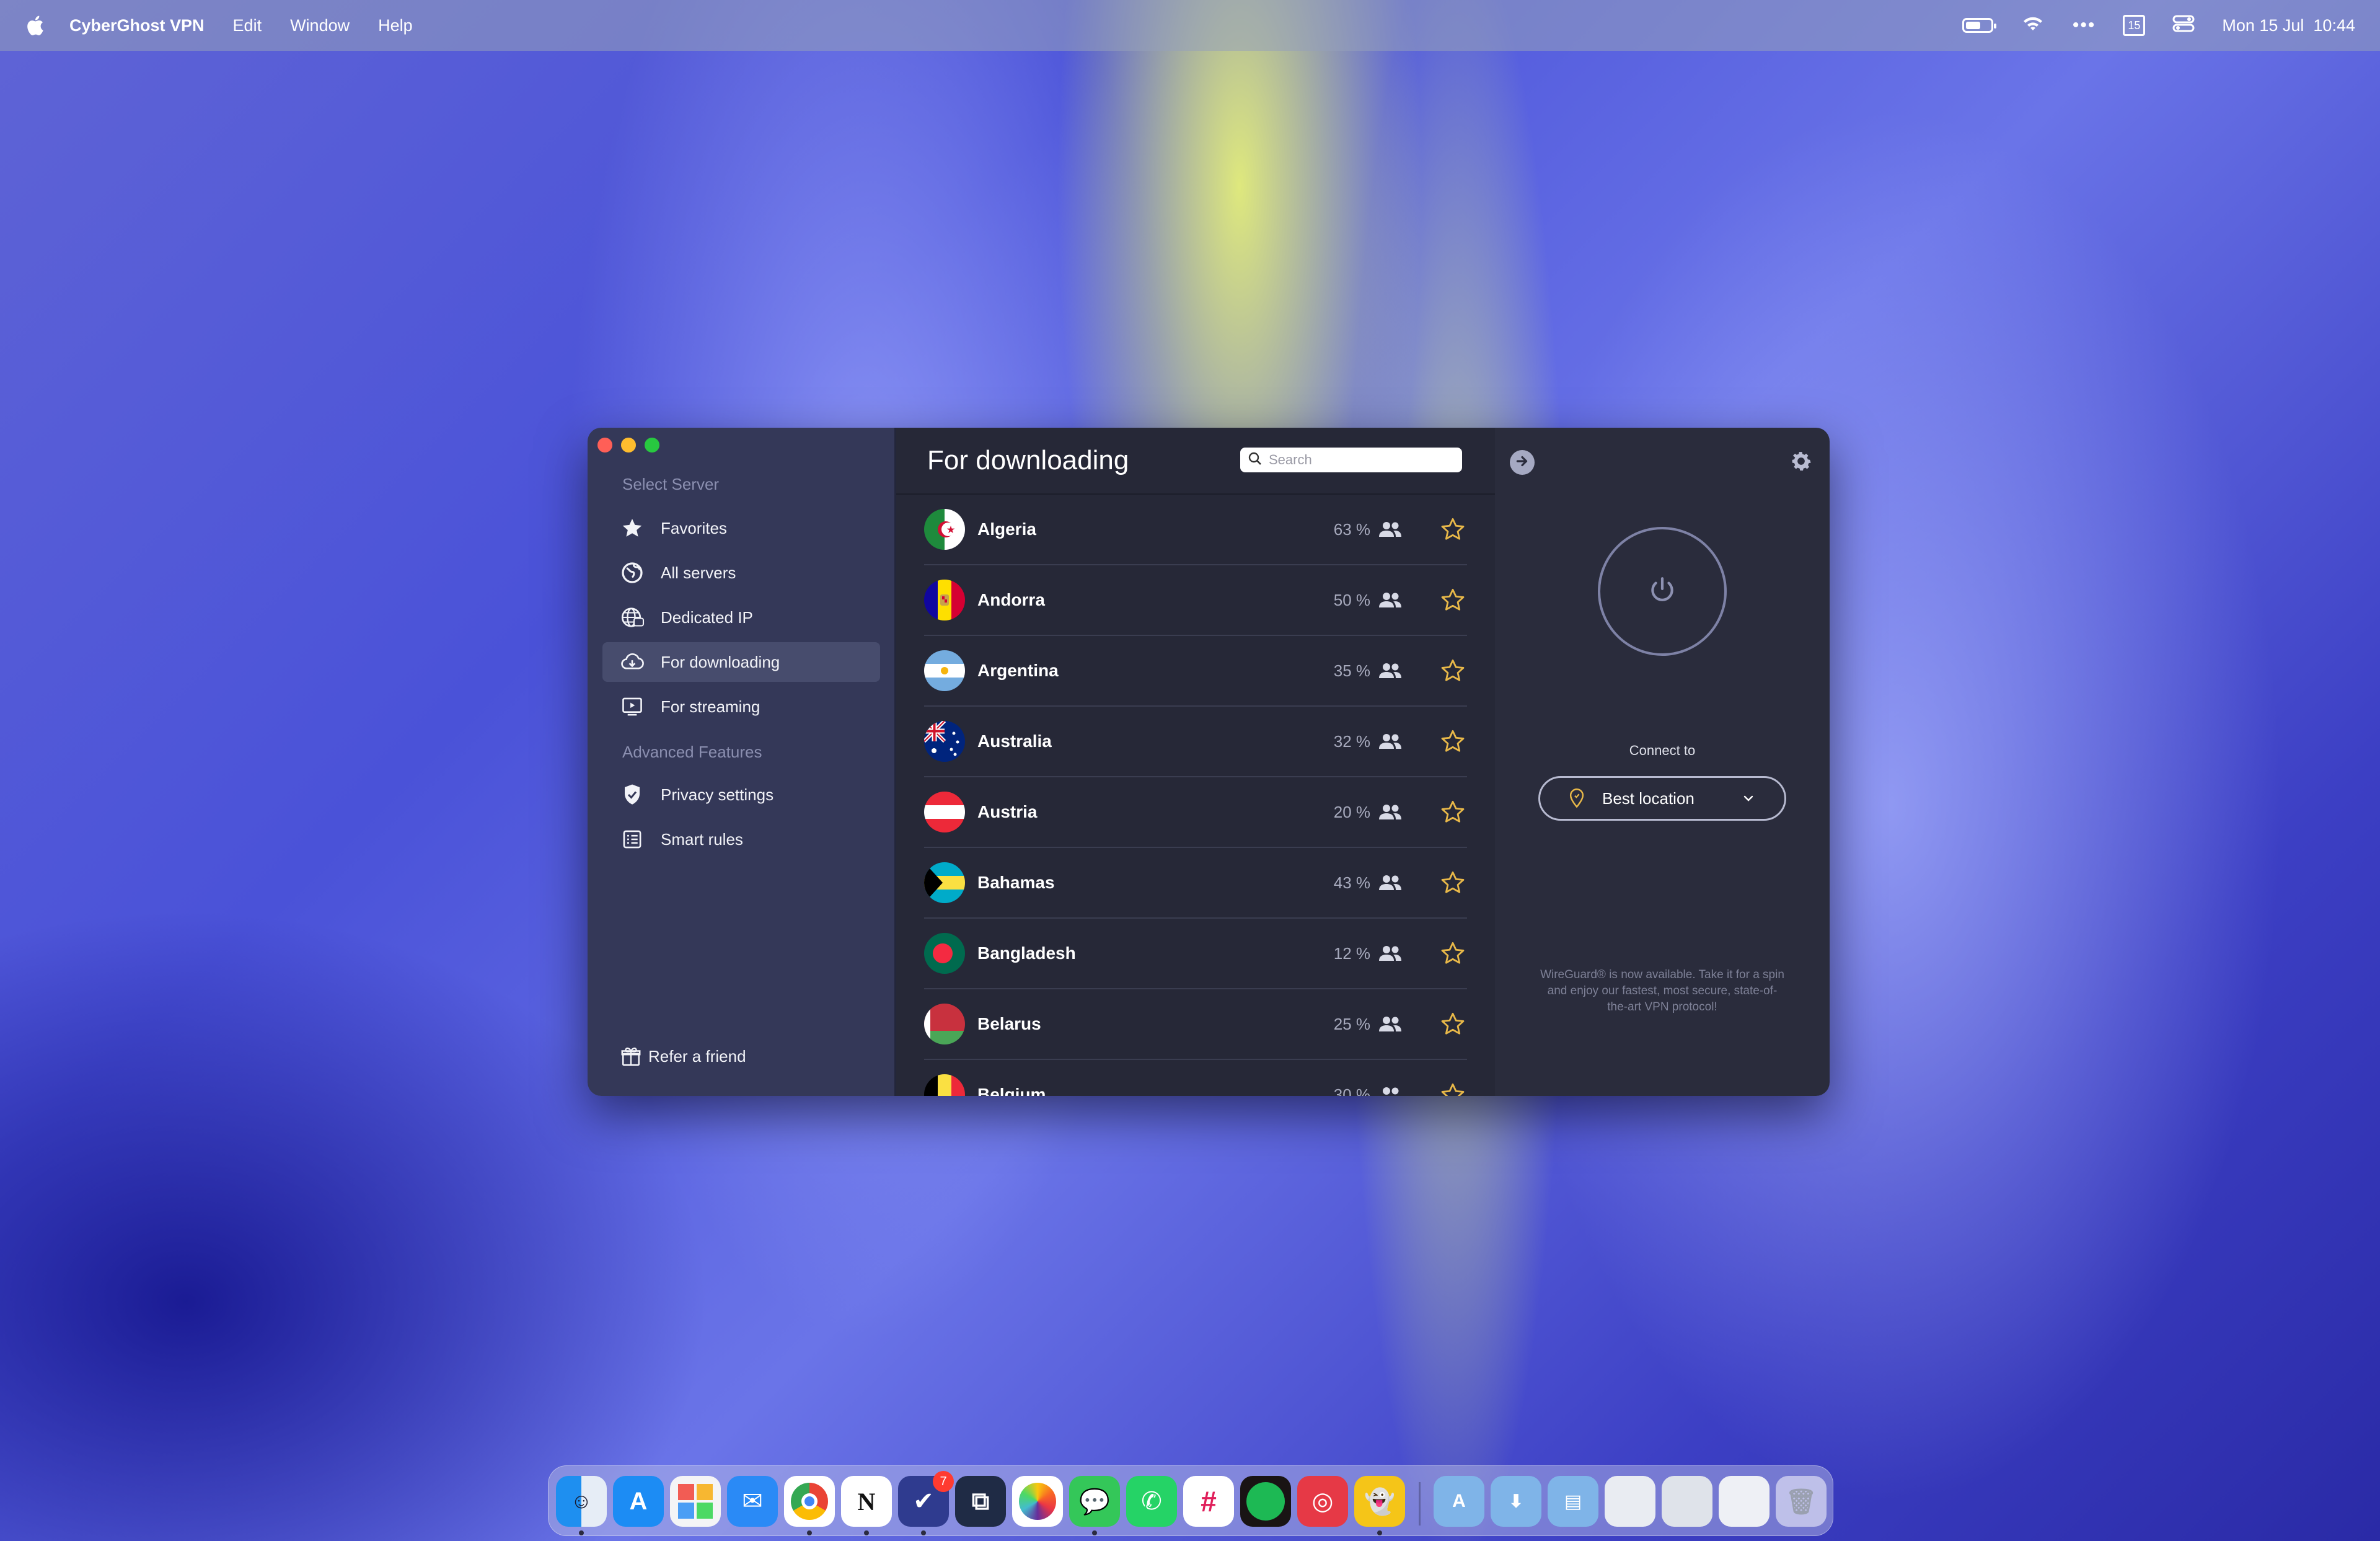  Describe the element at coordinates (247, 25) in the screenshot. I see `menu-edit: Edit` at that location.